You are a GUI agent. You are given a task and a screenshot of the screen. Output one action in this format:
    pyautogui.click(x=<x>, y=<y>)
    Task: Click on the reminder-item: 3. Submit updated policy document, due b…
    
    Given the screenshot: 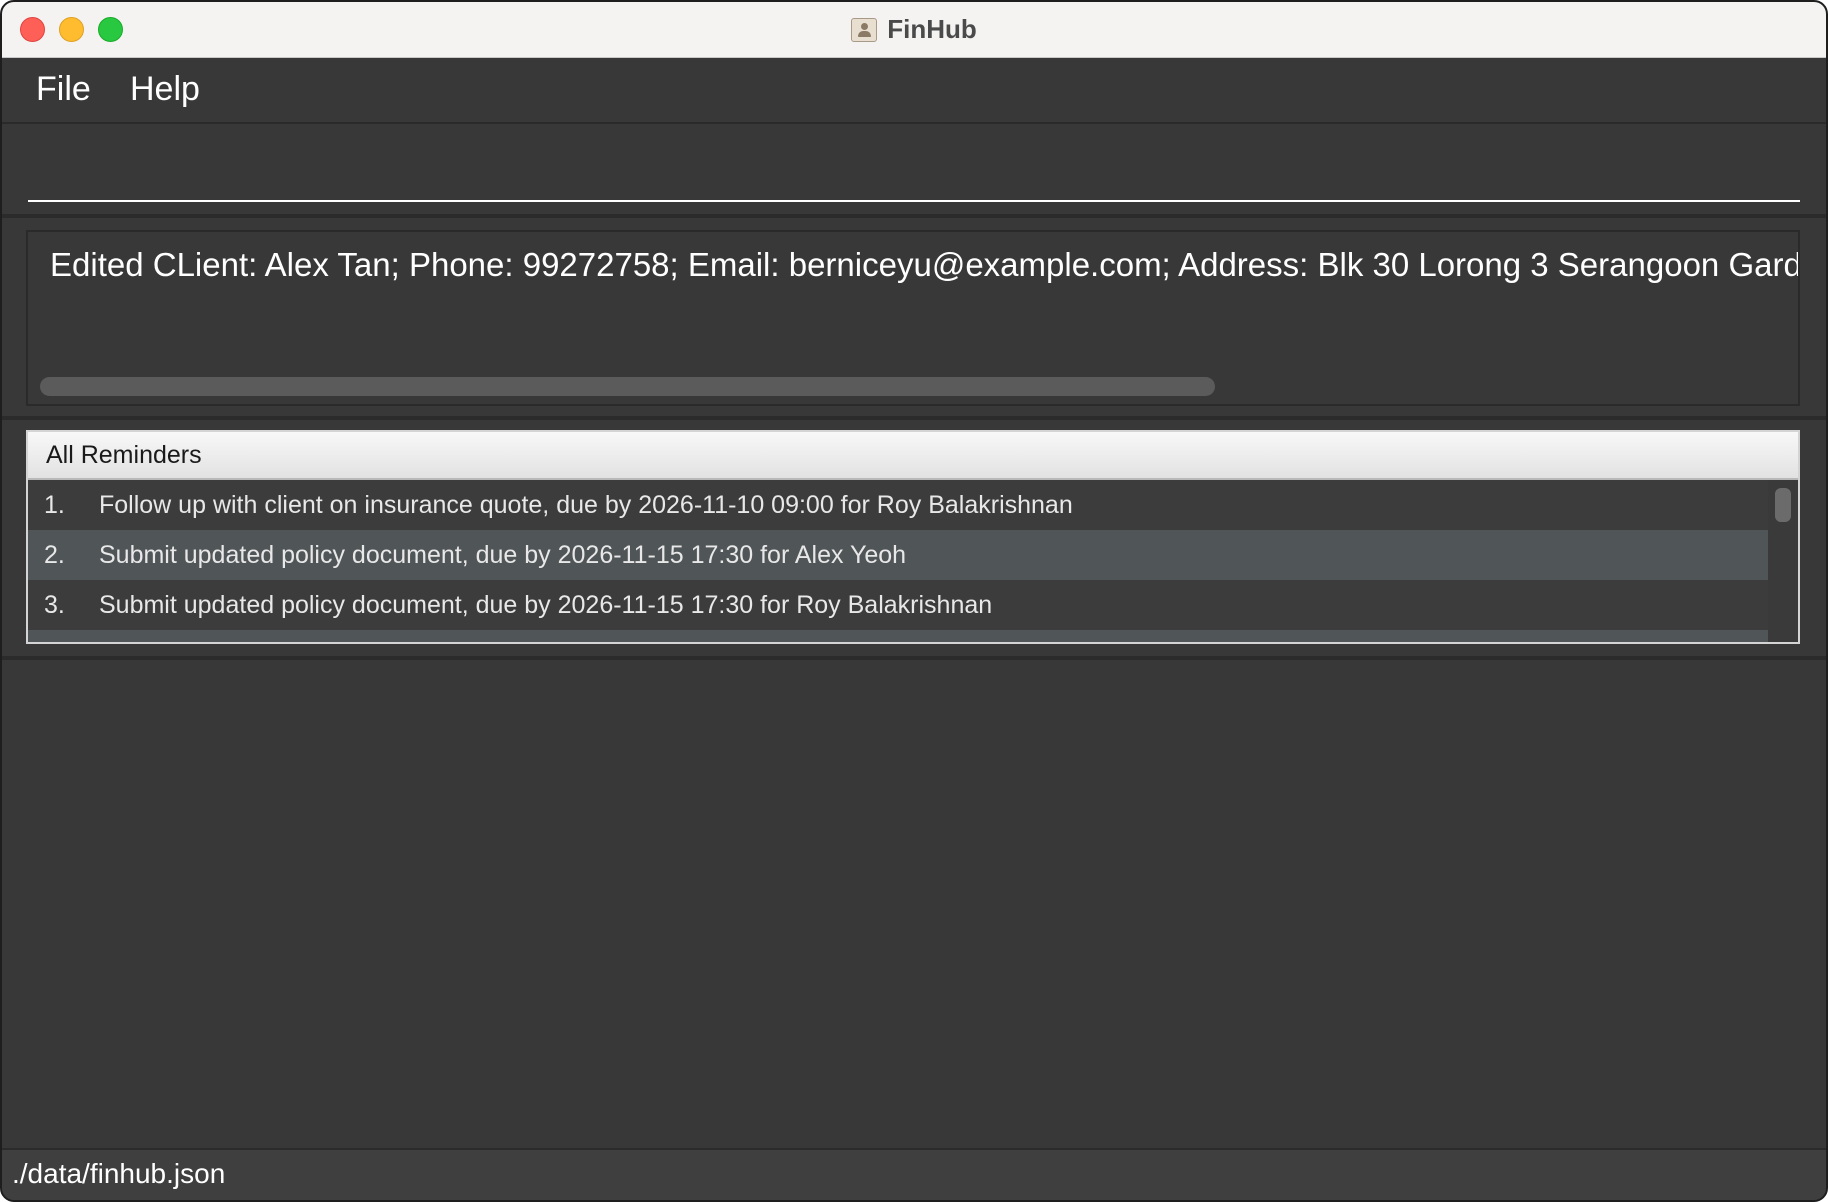 What is the action you would take?
    pyautogui.click(x=898, y=605)
    